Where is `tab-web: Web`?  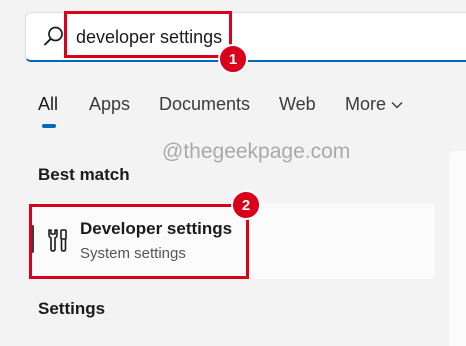 tab-web: Web is located at coordinates (297, 104).